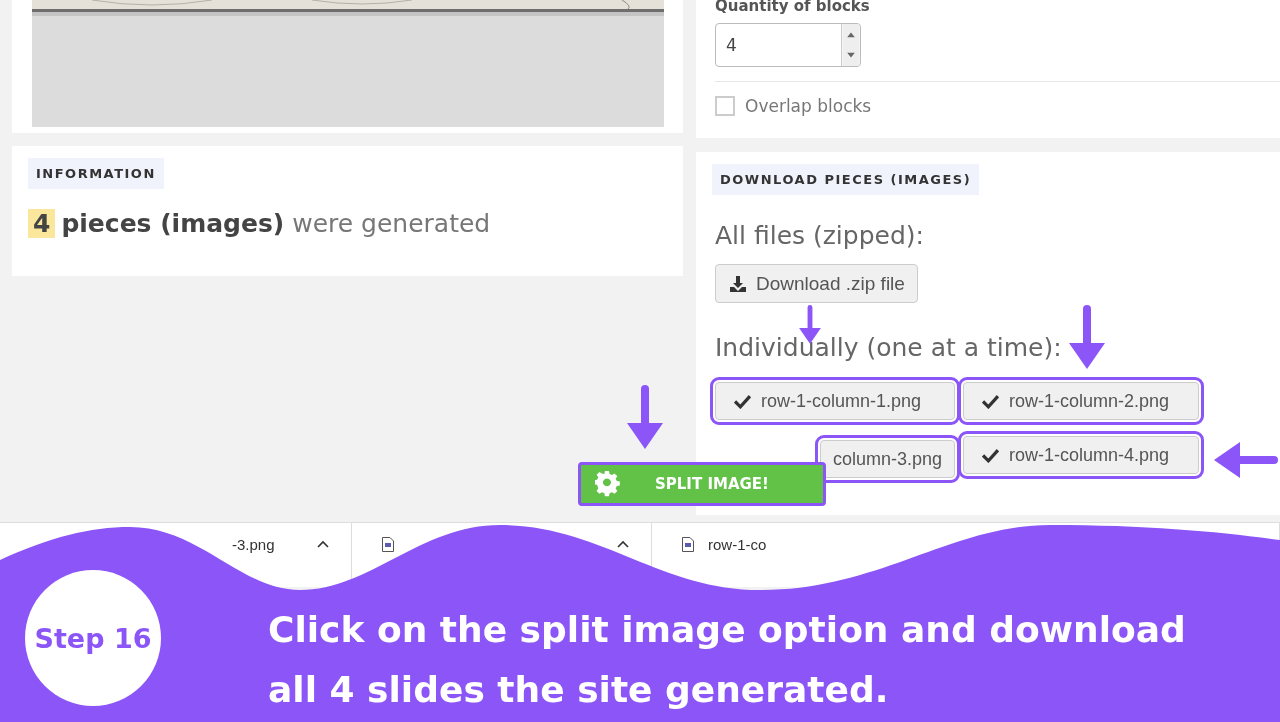  I want to click on spinner-icon, so click(850, 45).